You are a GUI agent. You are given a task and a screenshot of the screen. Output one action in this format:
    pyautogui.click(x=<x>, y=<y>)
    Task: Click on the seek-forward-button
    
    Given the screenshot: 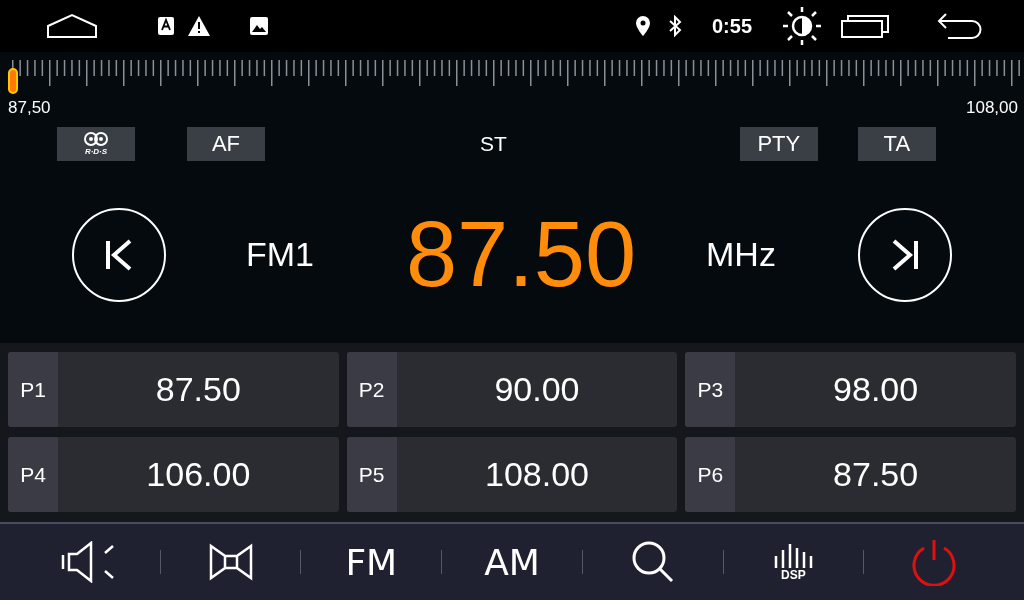 What is the action you would take?
    pyautogui.click(x=905, y=254)
    